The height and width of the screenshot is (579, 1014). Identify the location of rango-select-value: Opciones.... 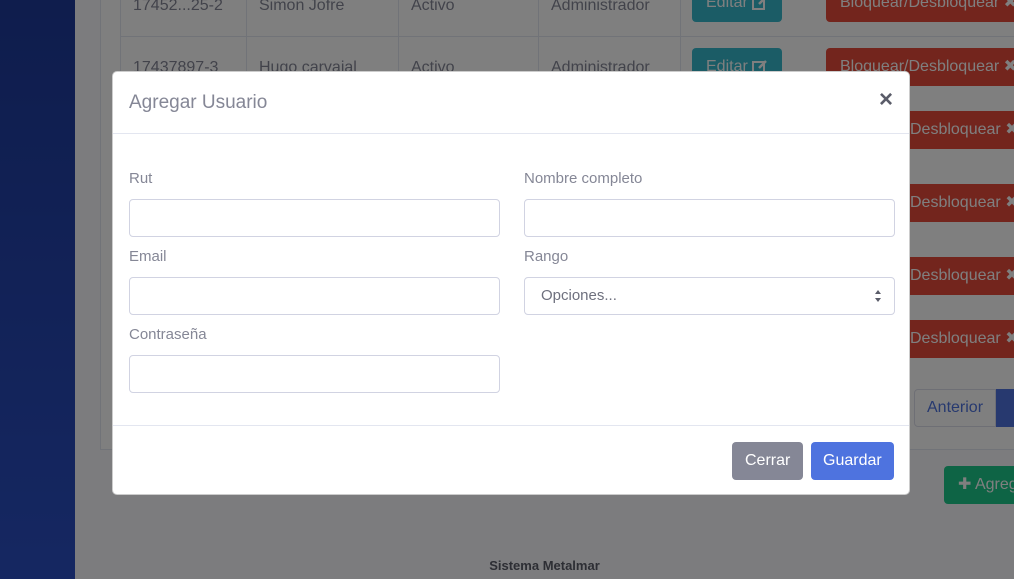
(579, 295).